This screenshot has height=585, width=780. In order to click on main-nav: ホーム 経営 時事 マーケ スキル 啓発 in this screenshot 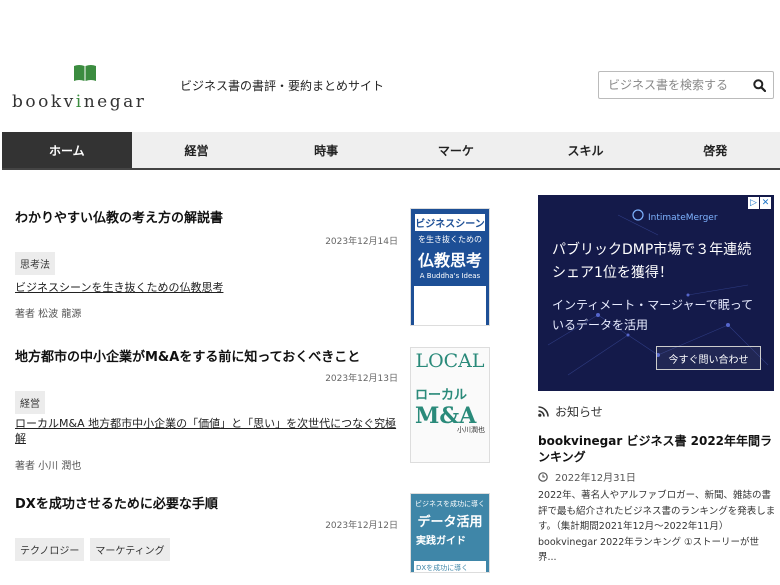, I will do `click(391, 151)`.